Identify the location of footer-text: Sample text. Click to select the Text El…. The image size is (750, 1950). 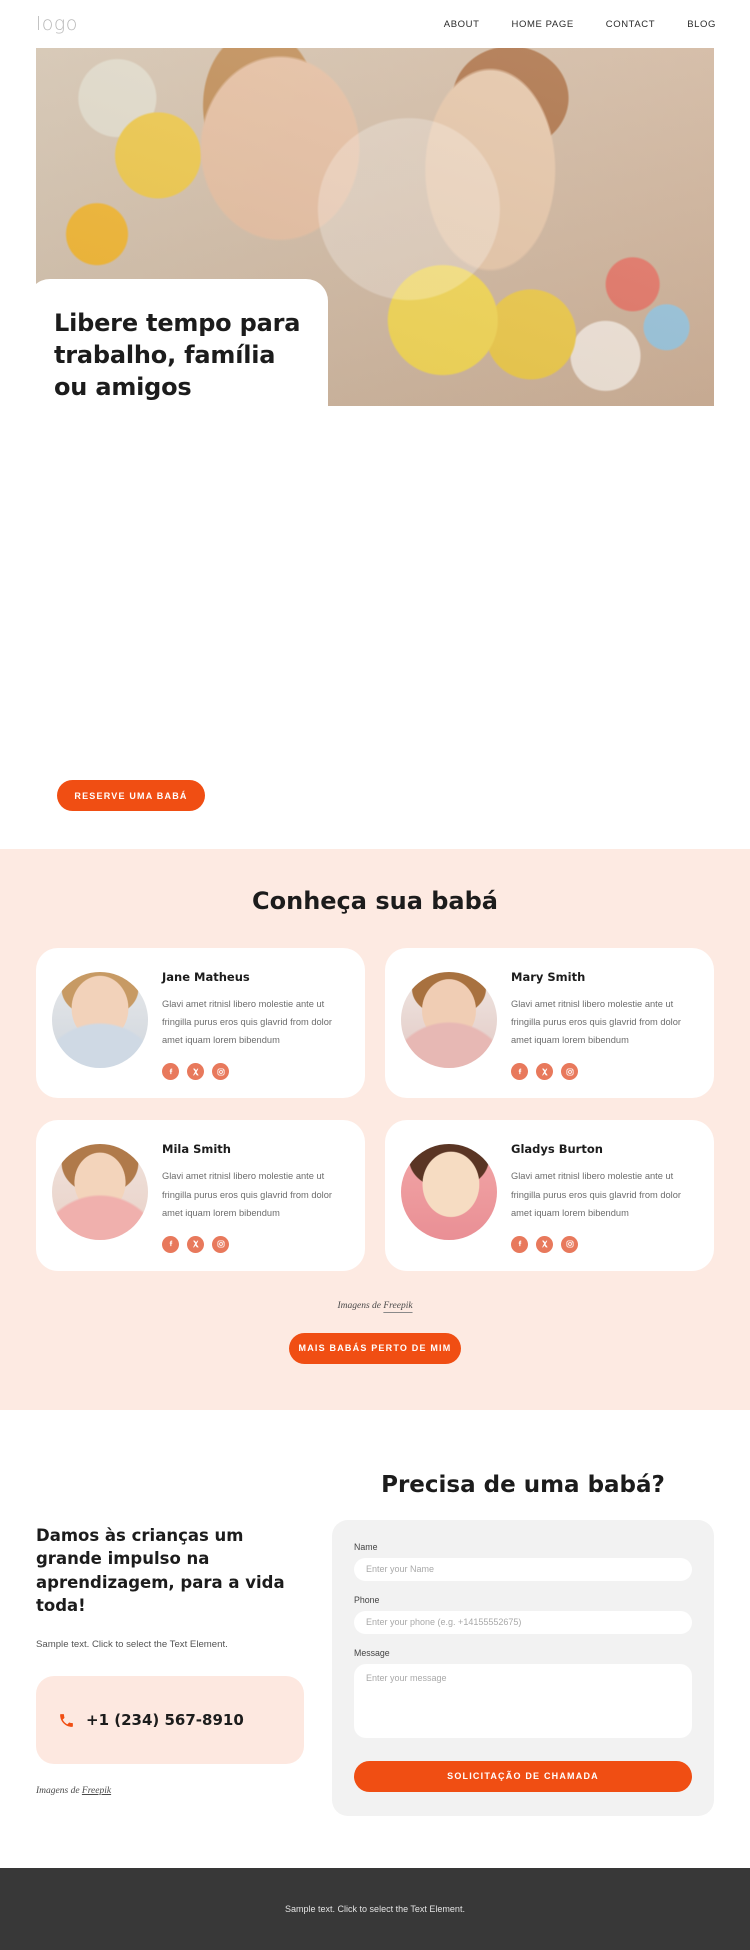
(375, 1908).